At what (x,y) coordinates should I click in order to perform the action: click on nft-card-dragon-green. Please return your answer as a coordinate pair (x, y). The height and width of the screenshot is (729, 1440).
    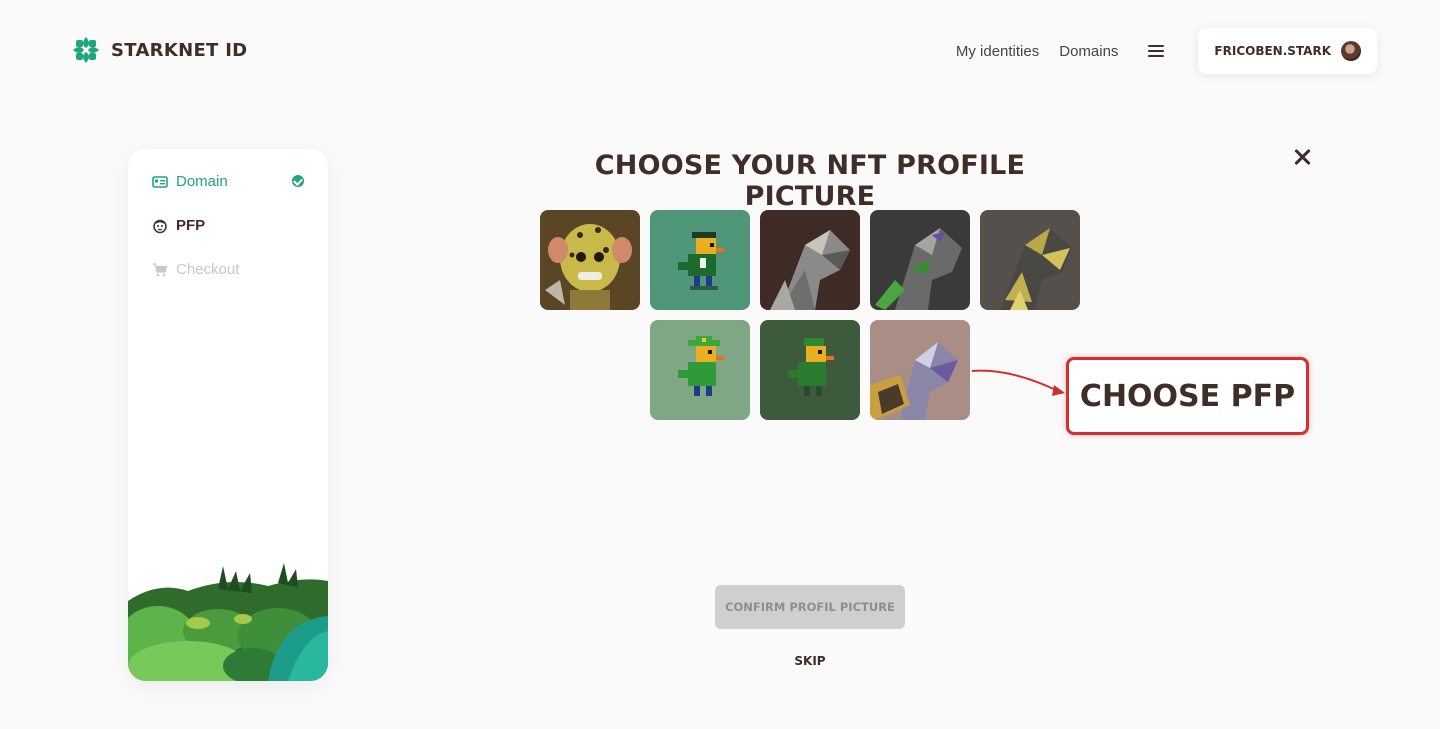
    Looking at the image, I should click on (920, 260).